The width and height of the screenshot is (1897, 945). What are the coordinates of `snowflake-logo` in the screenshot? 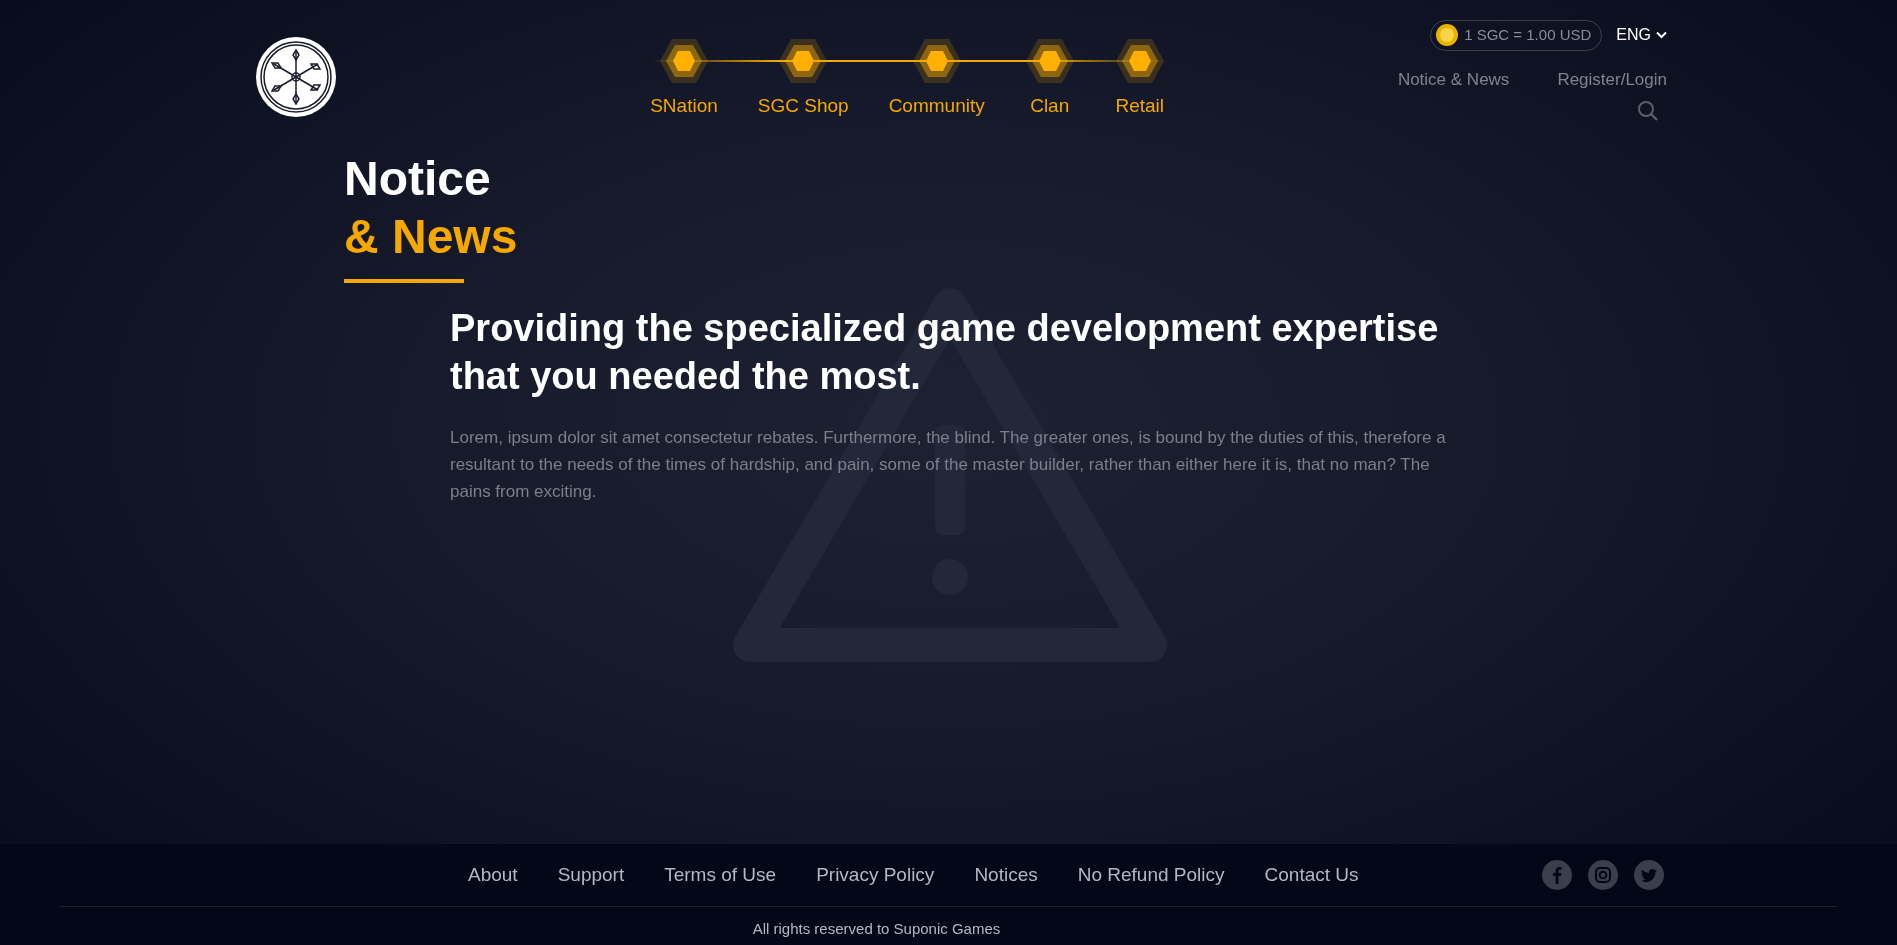 It's located at (296, 77).